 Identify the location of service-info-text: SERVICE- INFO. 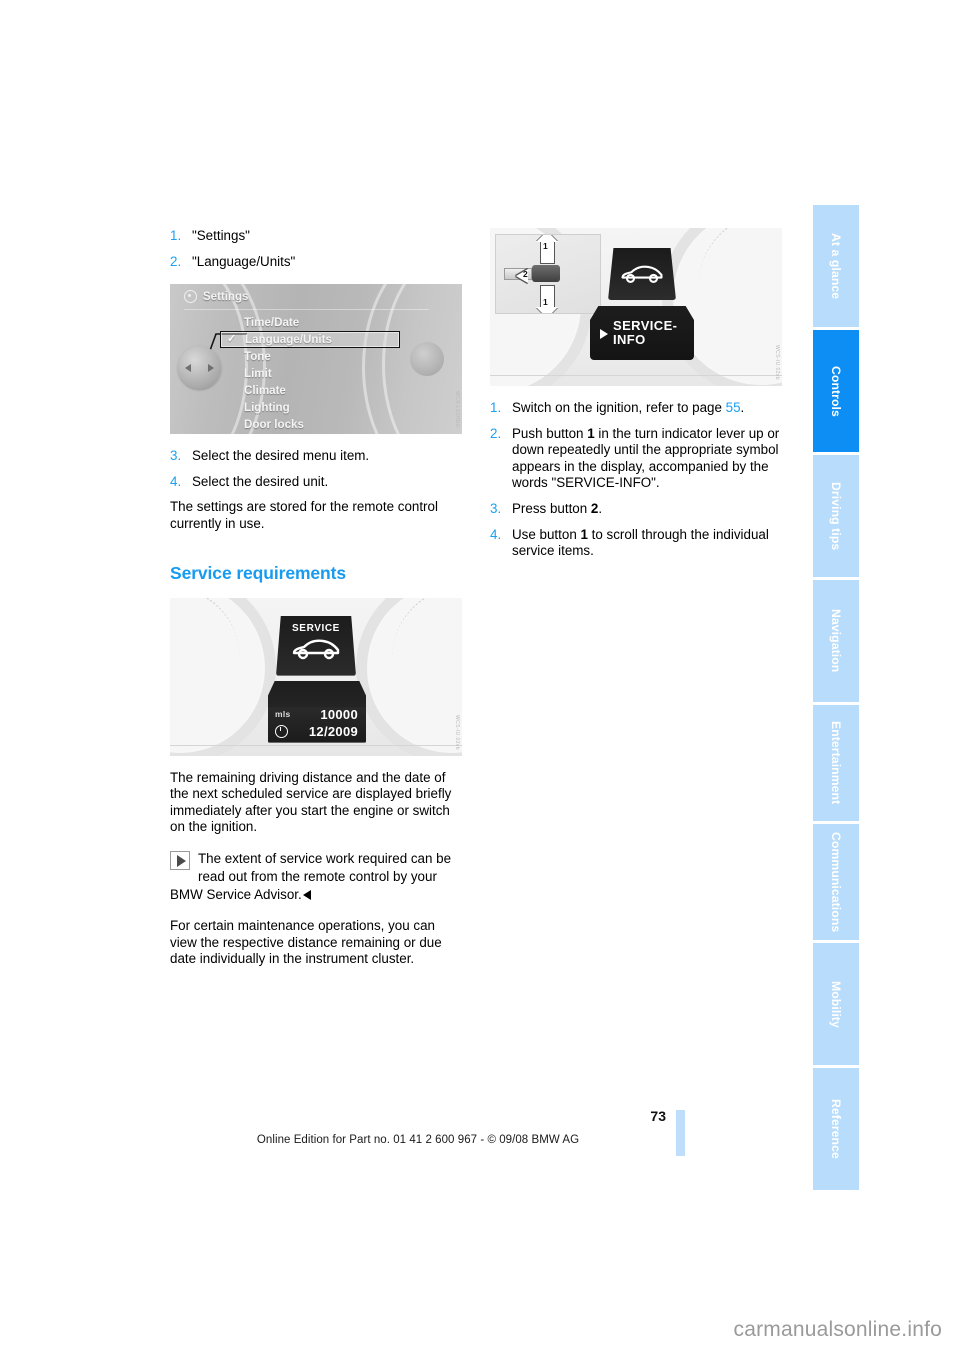
(645, 332).